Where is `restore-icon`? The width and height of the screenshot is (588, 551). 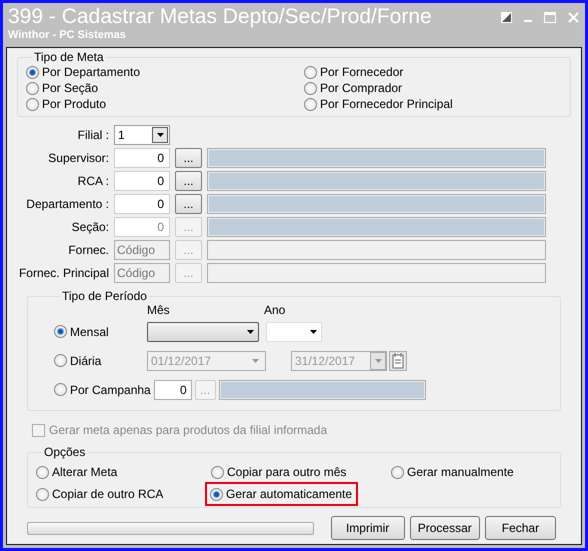
restore-icon is located at coordinates (506, 17).